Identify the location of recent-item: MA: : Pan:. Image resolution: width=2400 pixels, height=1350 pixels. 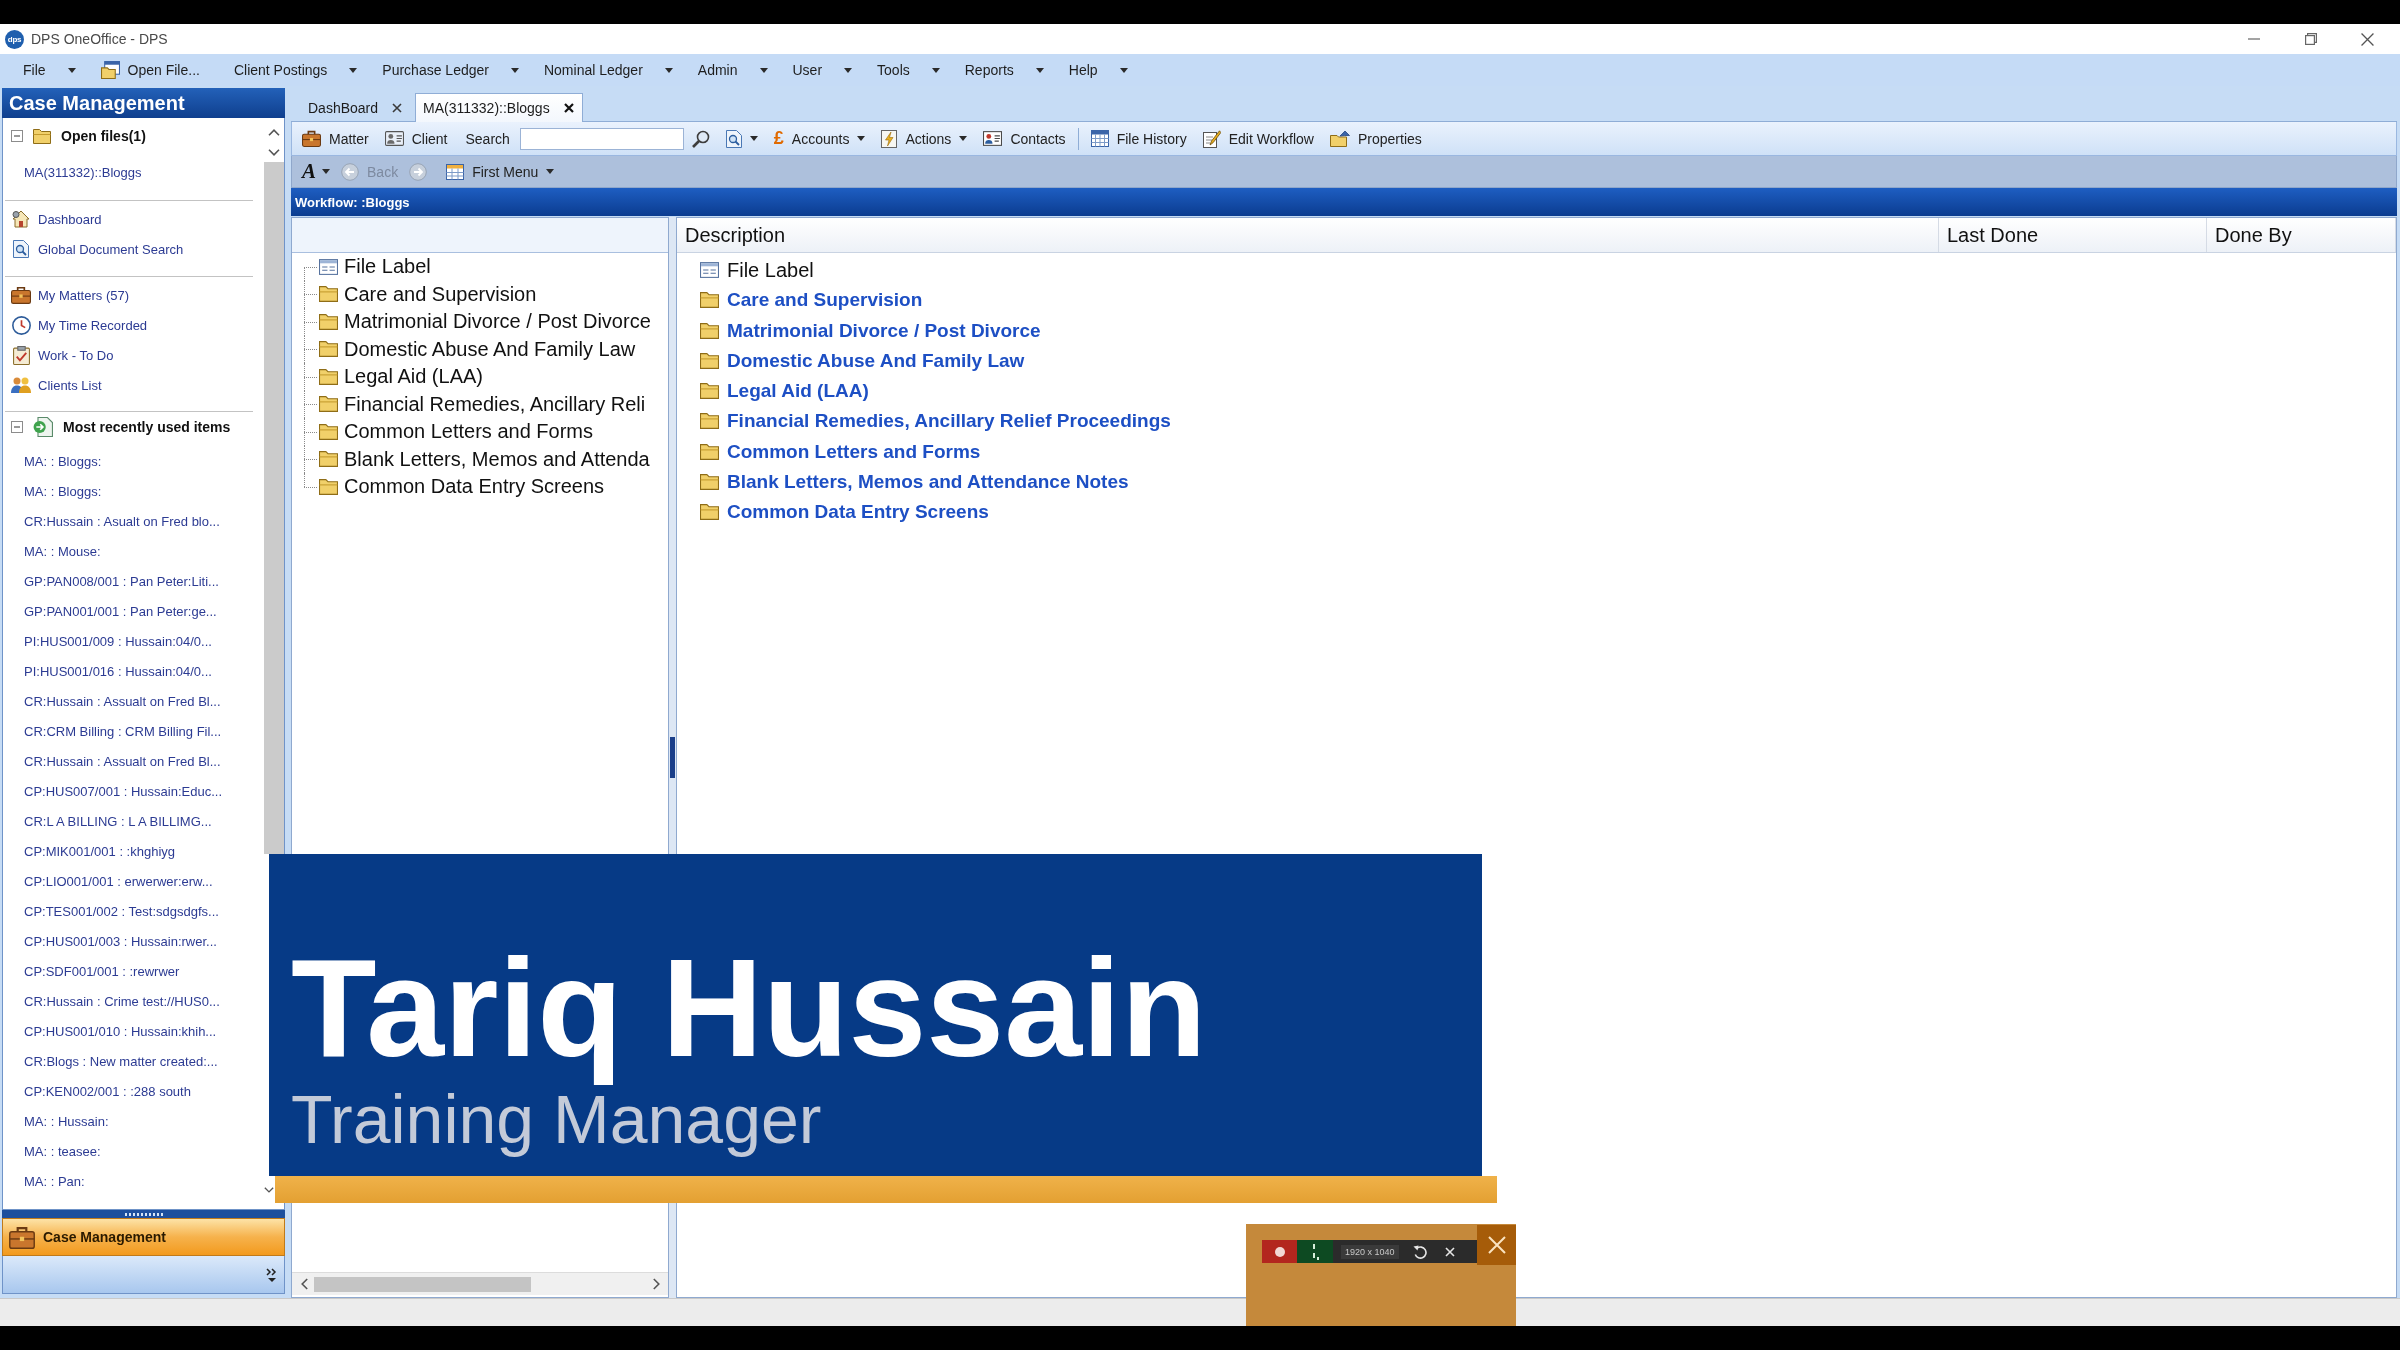
(54, 1181).